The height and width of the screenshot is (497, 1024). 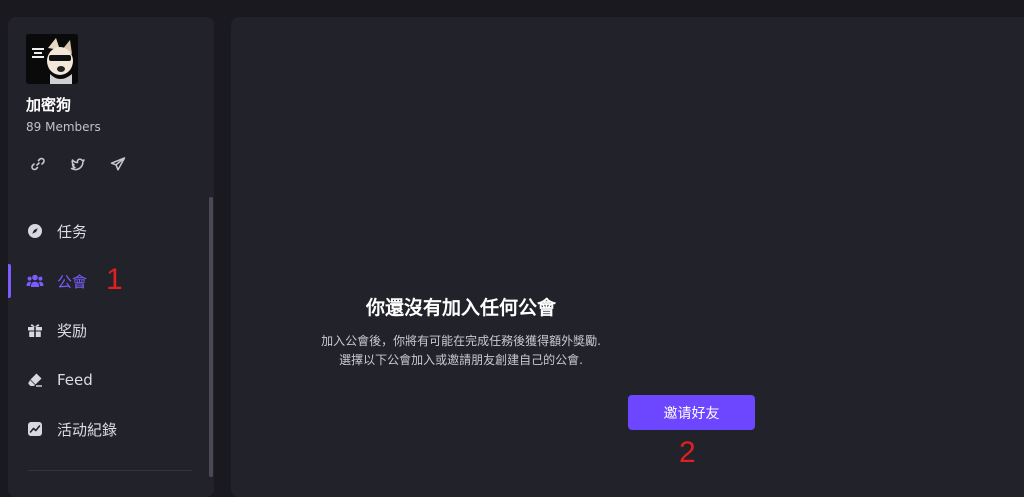 I want to click on empty-state-description: 加入公會後，你將有可能在完成任務後獲得額外獎勵., so click(x=461, y=341).